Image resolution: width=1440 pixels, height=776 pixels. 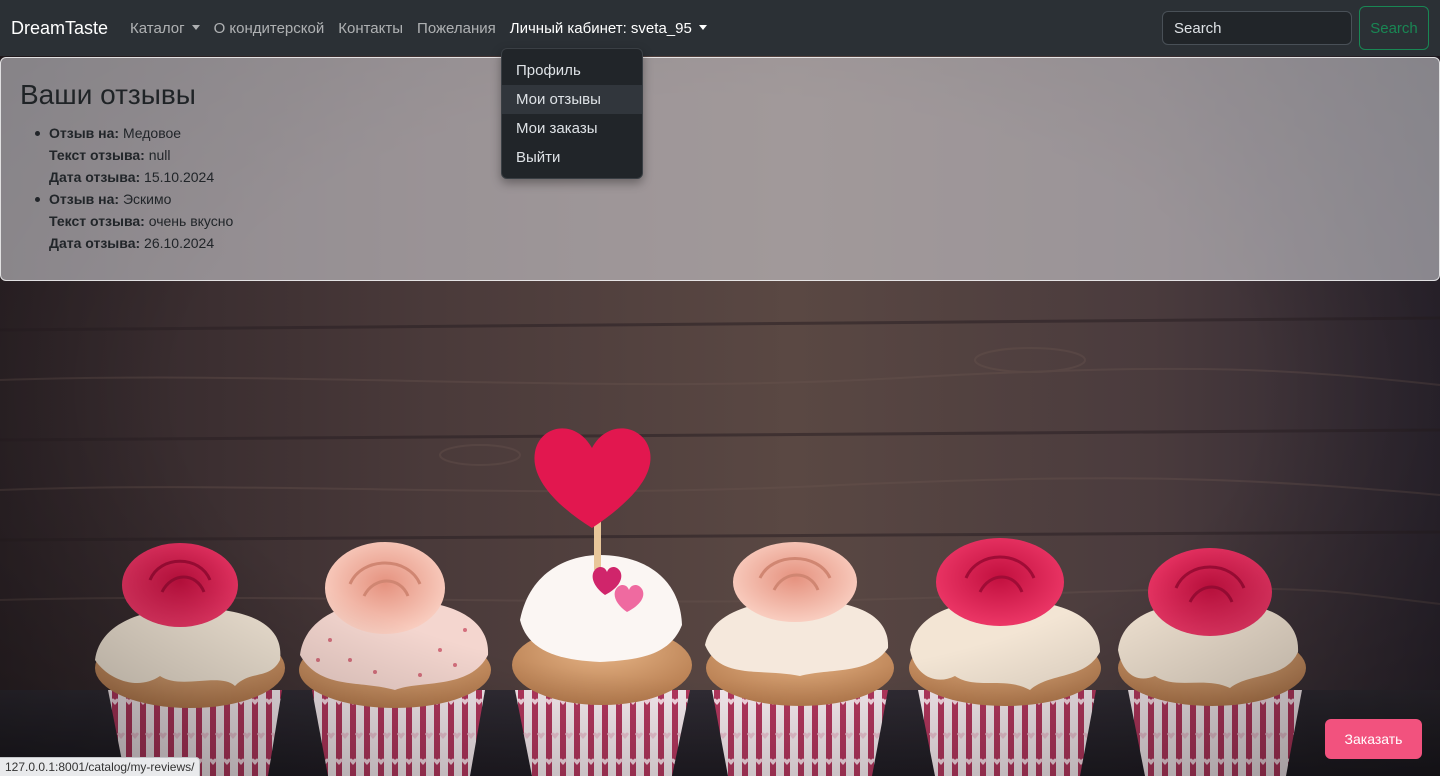 I want to click on nav-account-dropdown: Личный кабинет: sveta_95, so click(x=608, y=28).